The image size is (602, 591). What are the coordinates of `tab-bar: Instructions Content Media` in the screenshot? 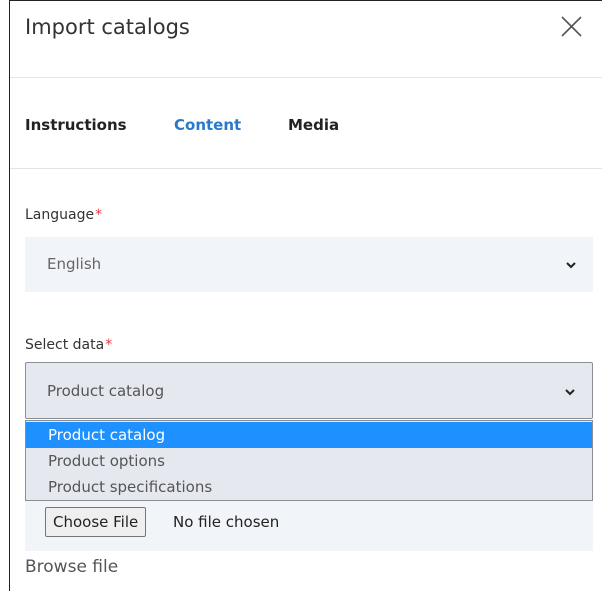 It's located at (306, 124).